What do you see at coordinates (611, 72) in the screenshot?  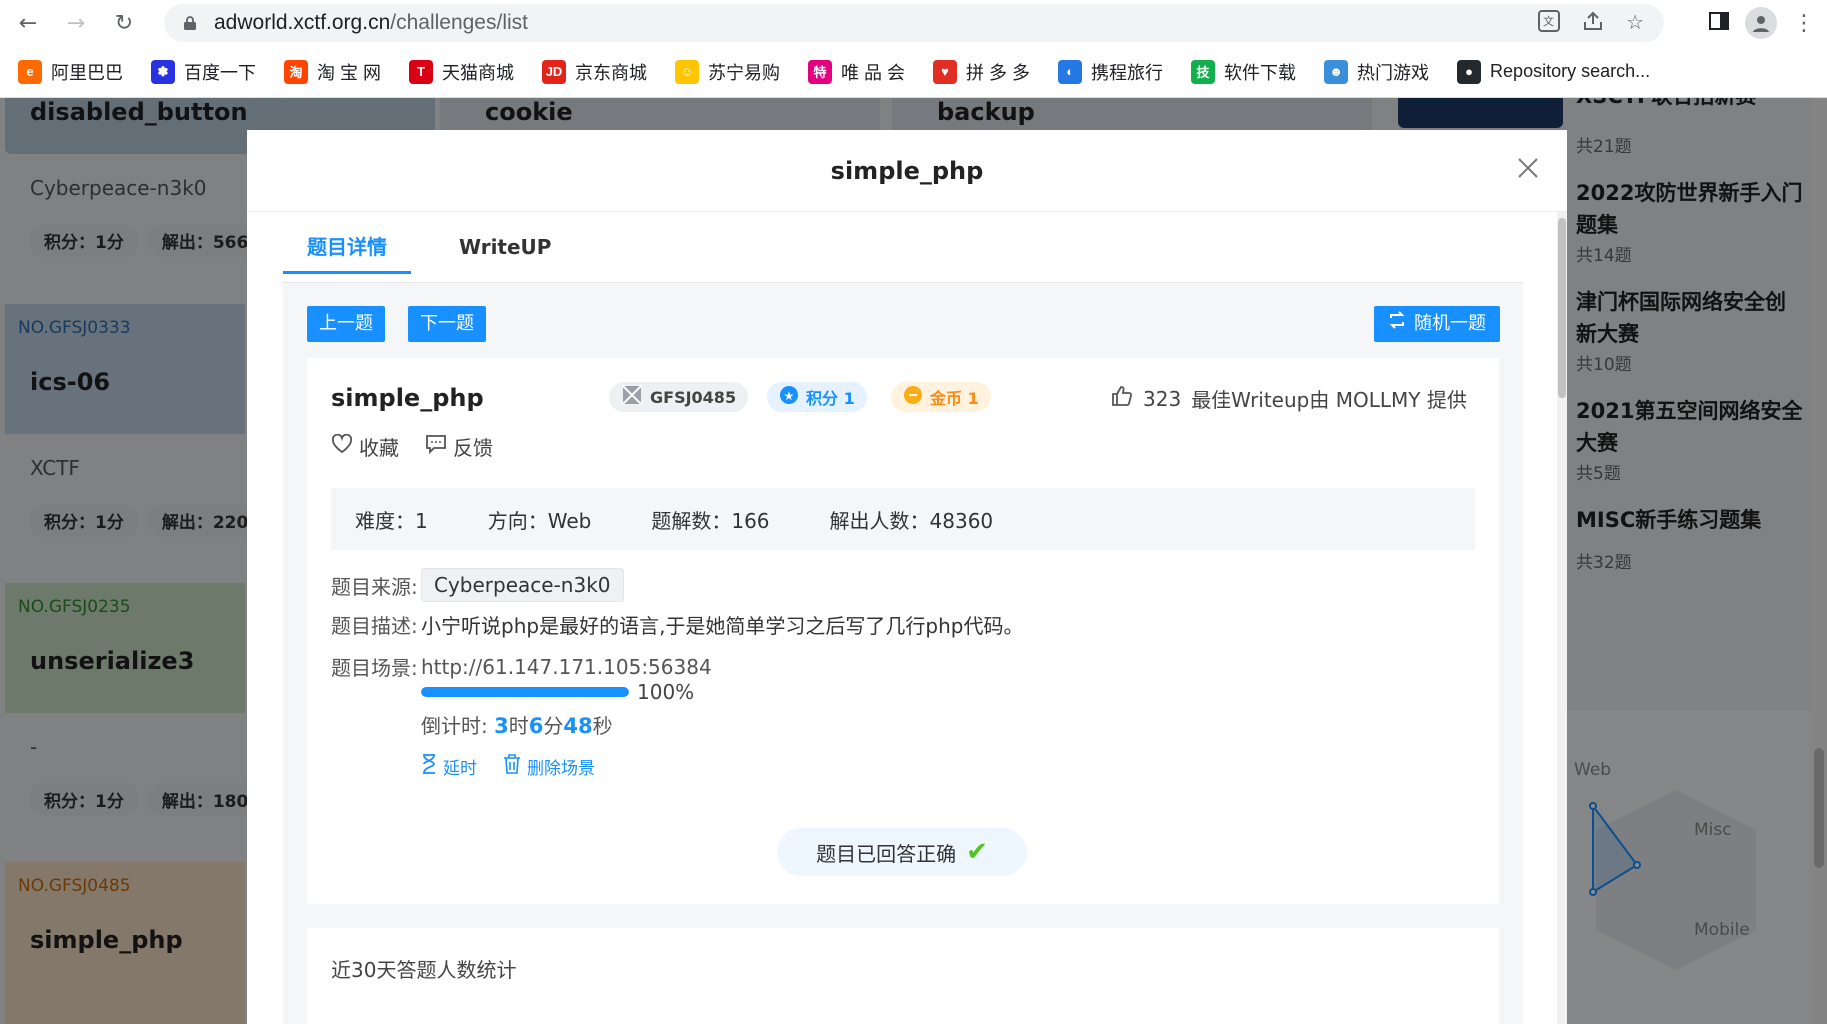 I see `bookmark-label: 京东商城` at bounding box center [611, 72].